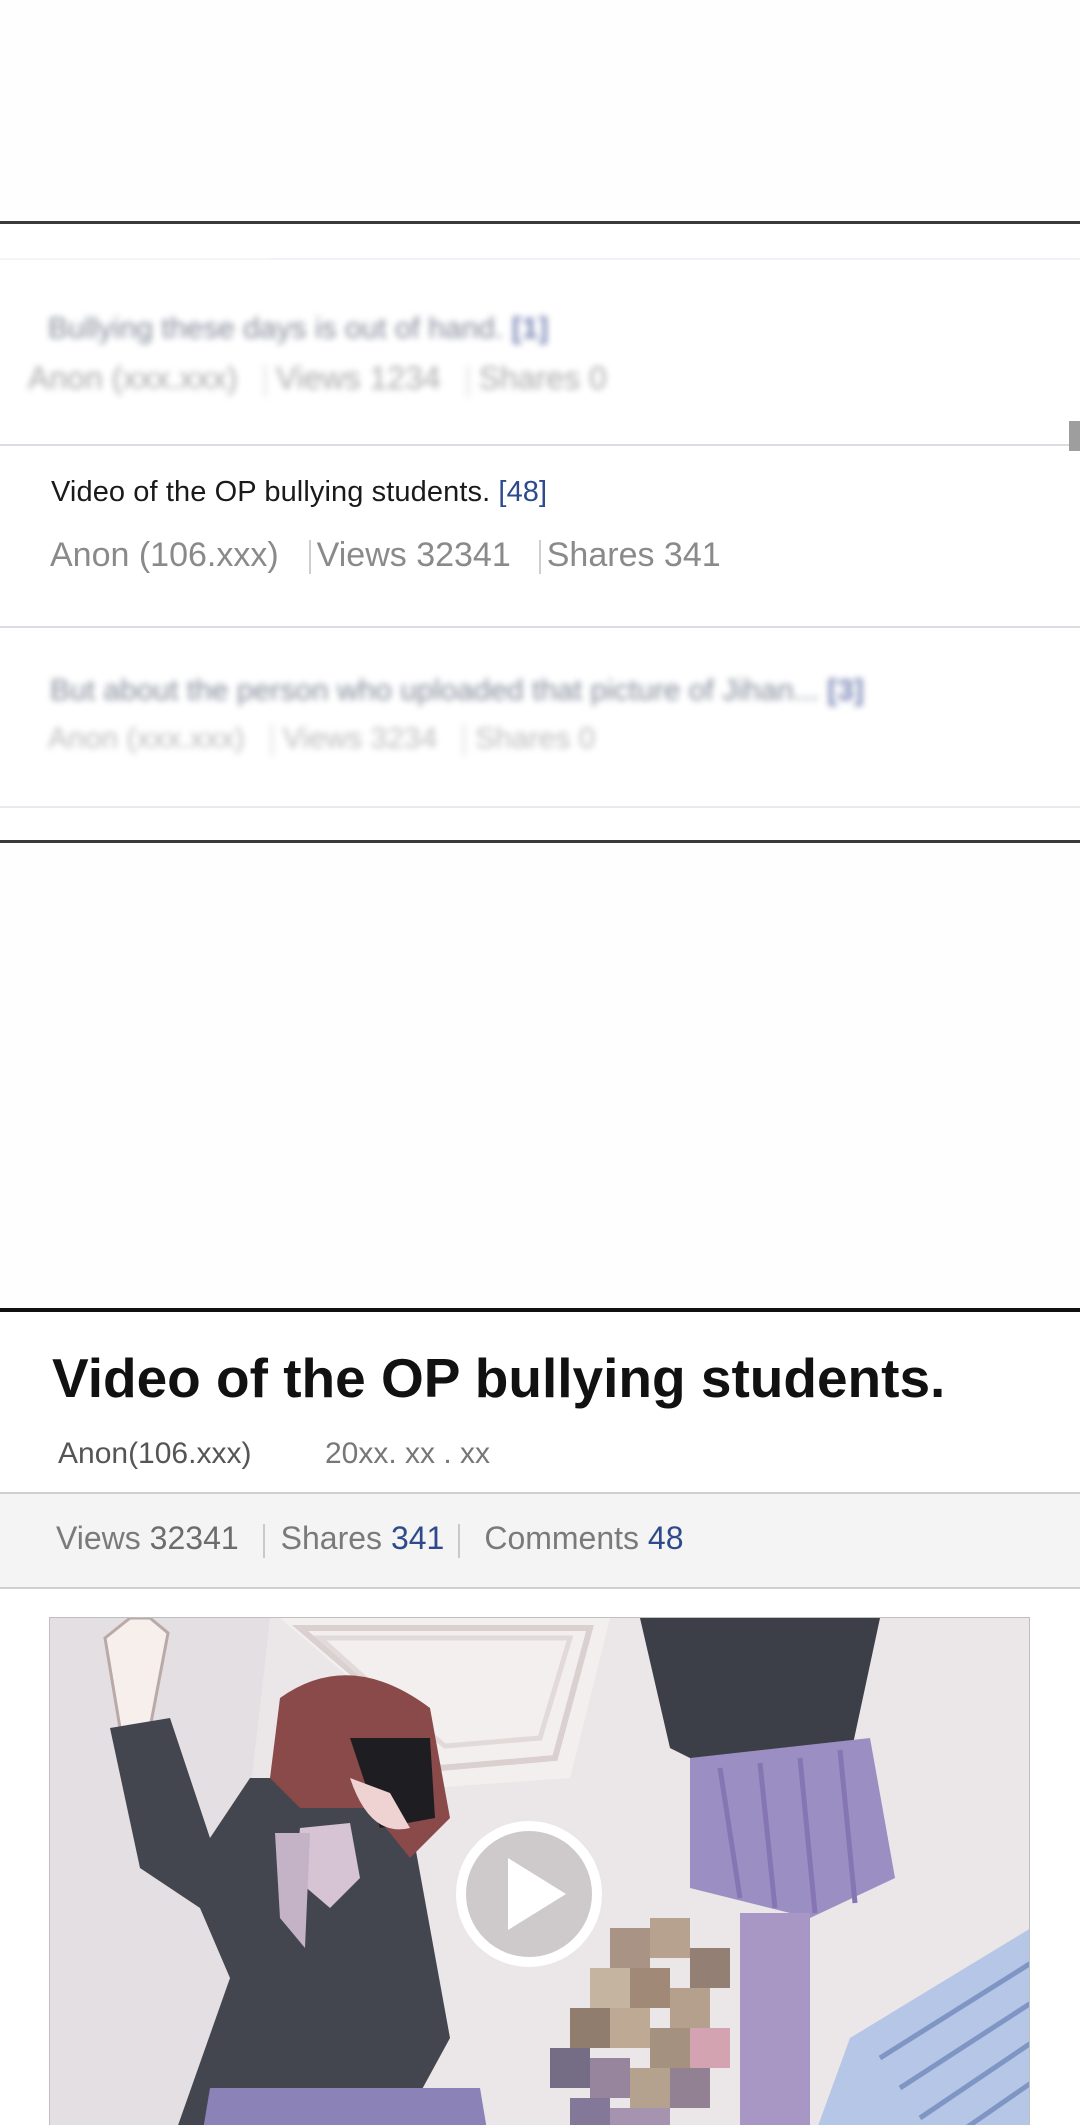 The height and width of the screenshot is (2125, 1080). What do you see at coordinates (298, 328) in the screenshot?
I see `post-row-title: Bullying these days is out of hand. [1]` at bounding box center [298, 328].